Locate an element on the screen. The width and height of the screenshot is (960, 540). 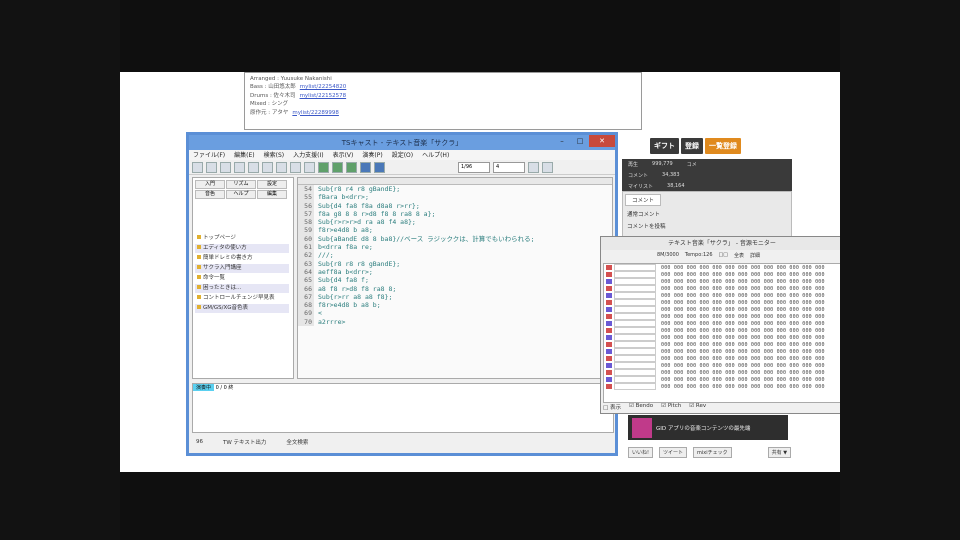
list-item: エディタの使い方 is located at coordinates (242, 248).